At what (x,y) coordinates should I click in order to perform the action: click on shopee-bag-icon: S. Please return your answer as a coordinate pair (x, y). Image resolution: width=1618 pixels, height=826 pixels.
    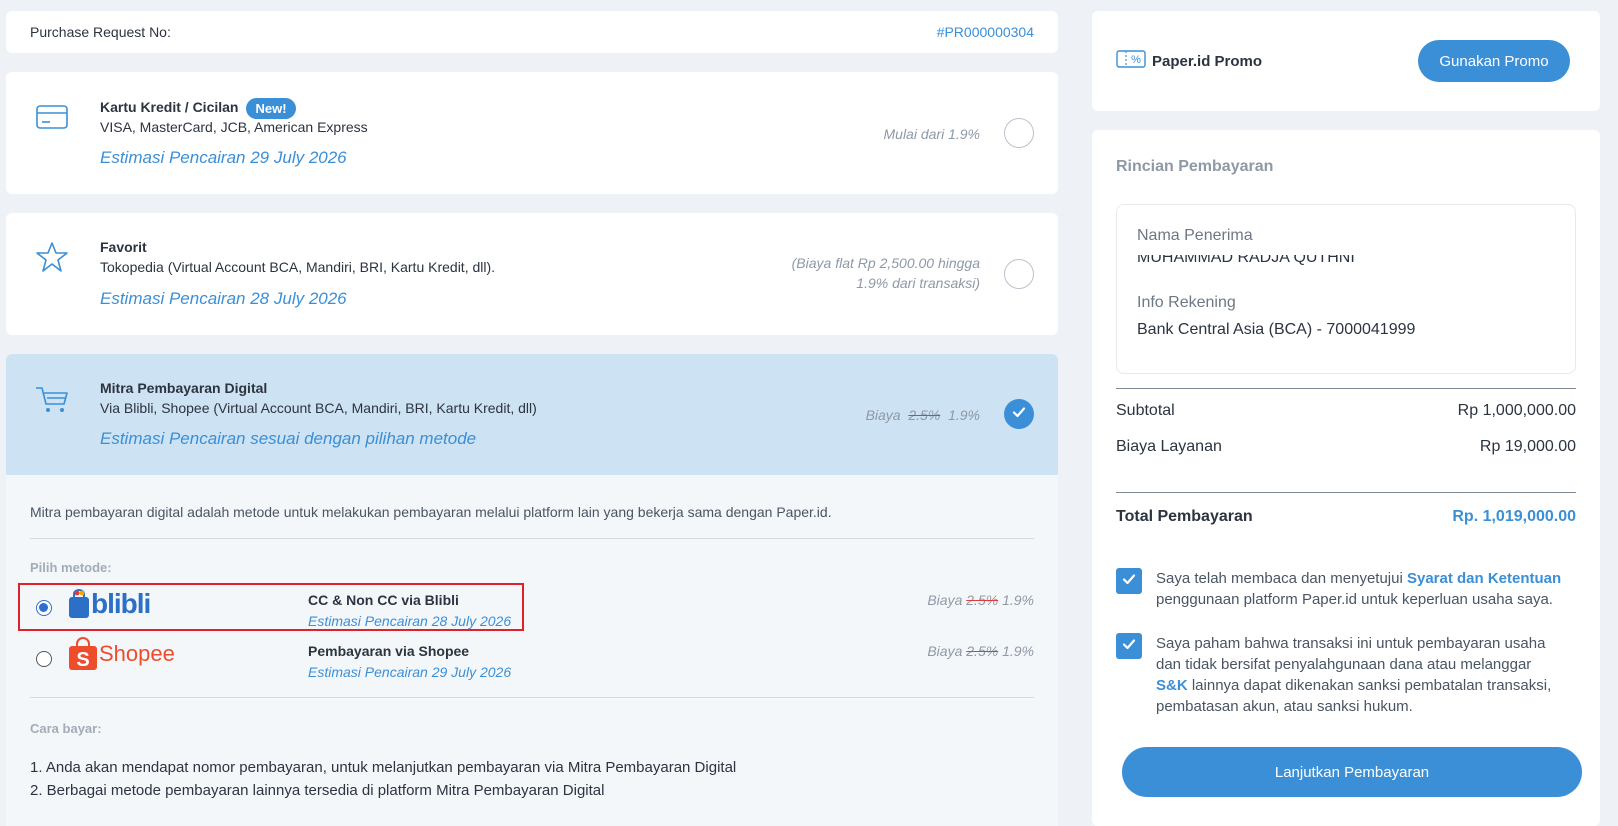
    Looking at the image, I should click on (83, 654).